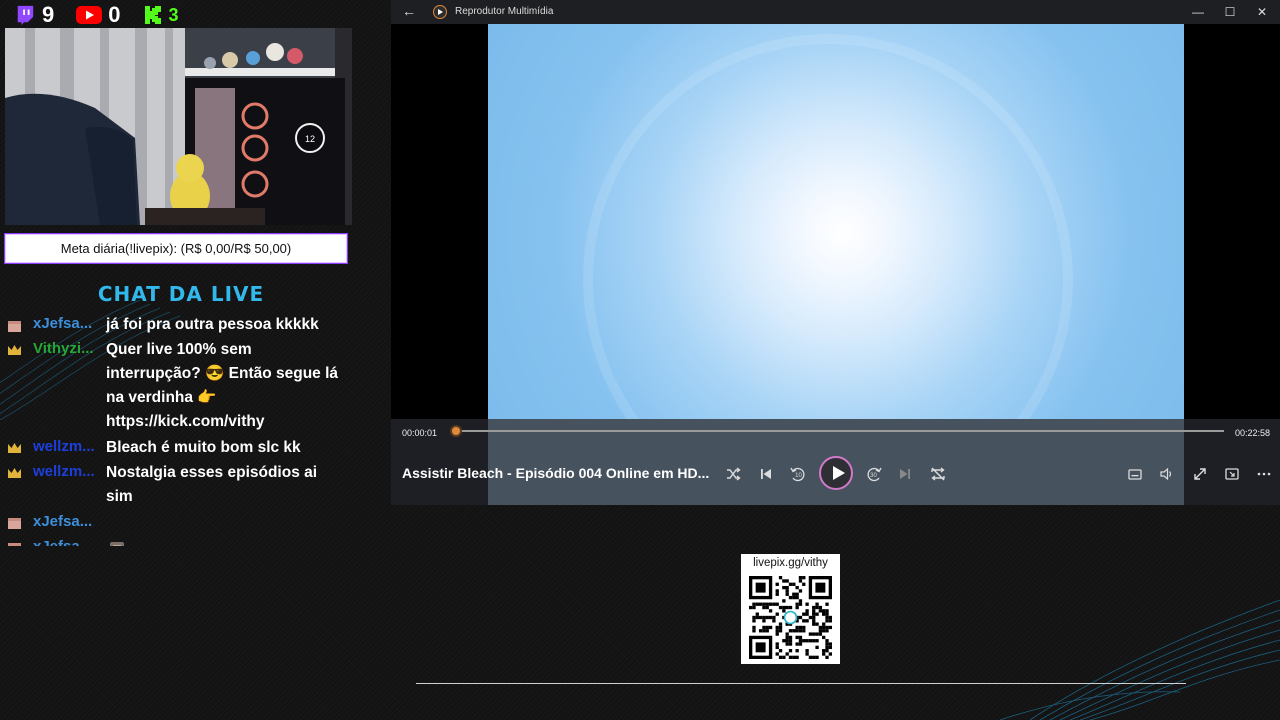  What do you see at coordinates (839, 431) in the screenshot?
I see `seek-bar` at bounding box center [839, 431].